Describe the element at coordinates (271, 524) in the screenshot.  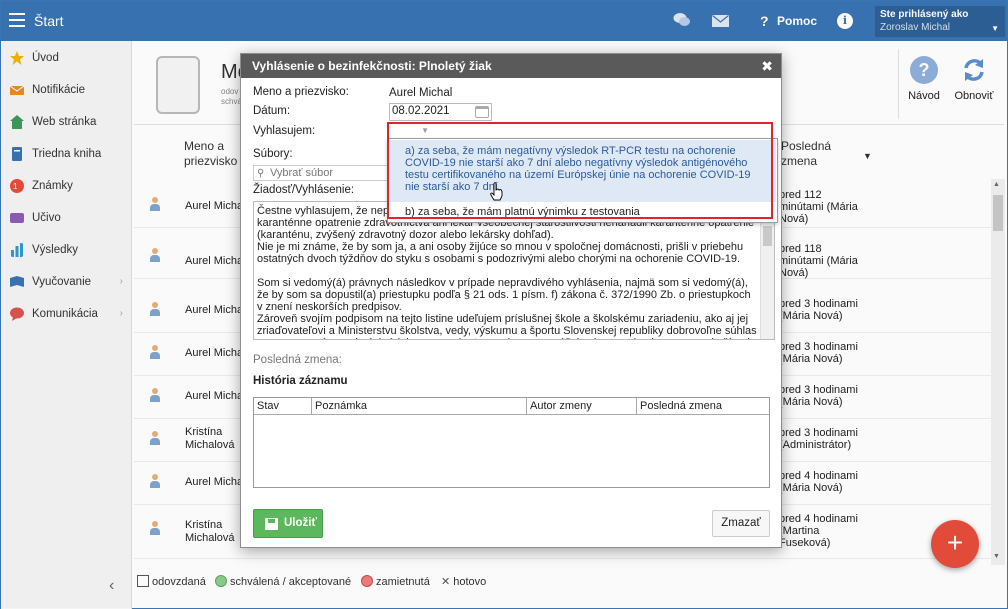
I see `floppy-disk-icon` at that location.